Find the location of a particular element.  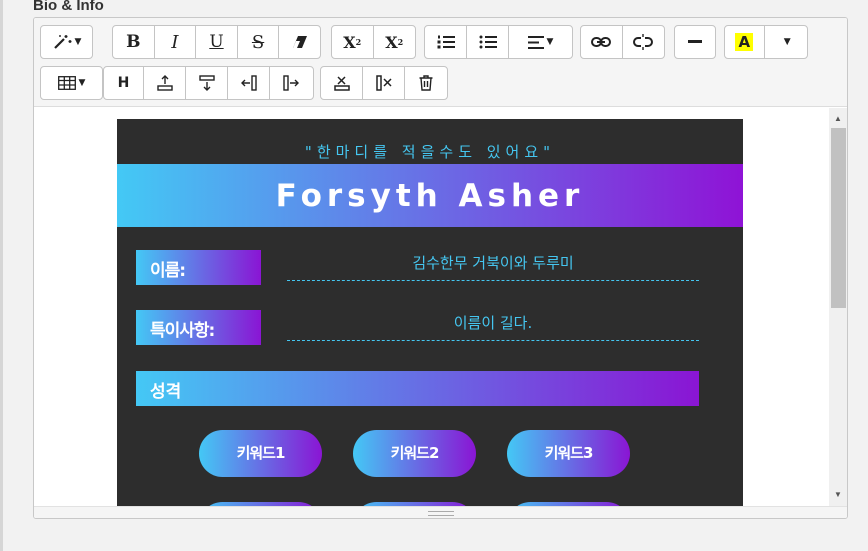

field-tag-name: 이름: is located at coordinates (198, 267).